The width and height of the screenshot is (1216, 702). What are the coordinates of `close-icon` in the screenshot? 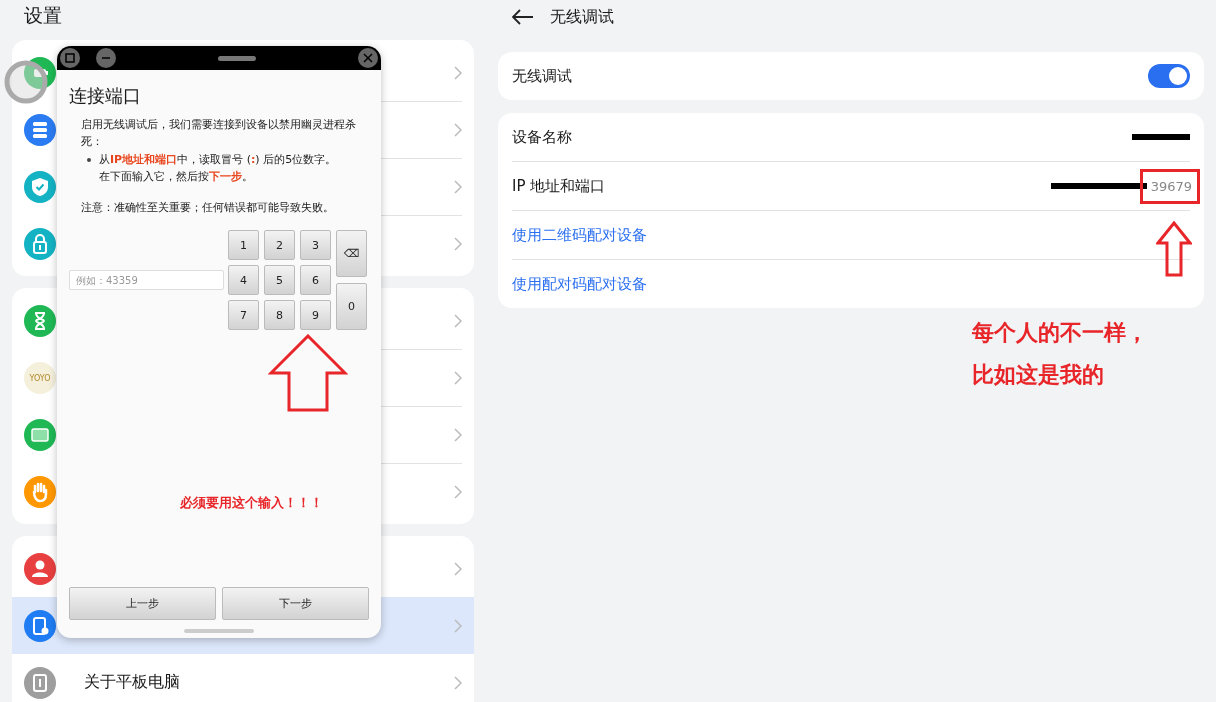 It's located at (368, 58).